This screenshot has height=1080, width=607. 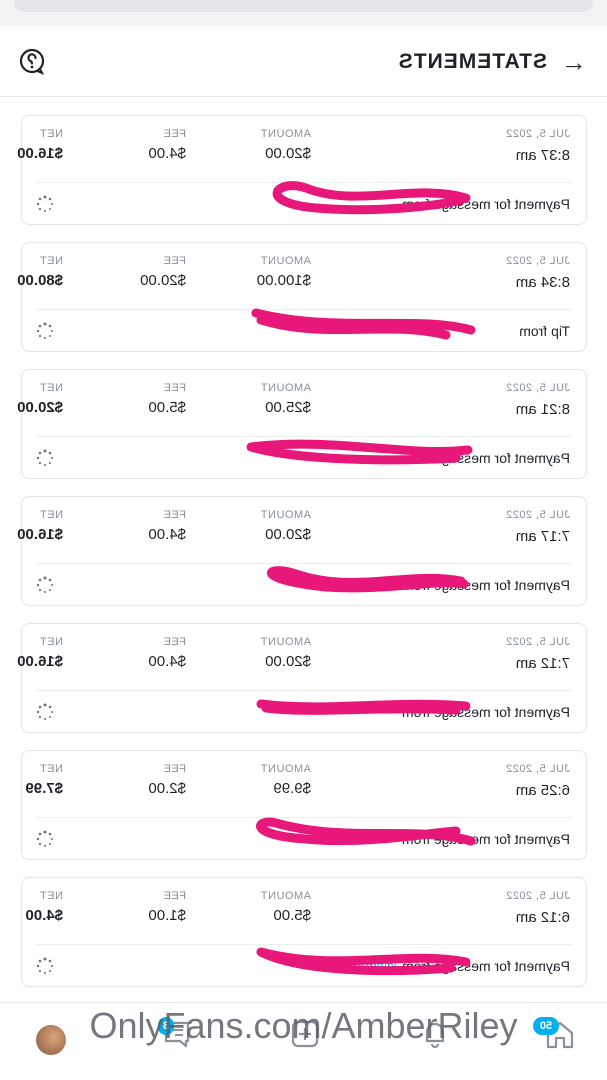 What do you see at coordinates (538, 400) in the screenshot?
I see `date-column: JUL 5, 2022 8:21 am` at bounding box center [538, 400].